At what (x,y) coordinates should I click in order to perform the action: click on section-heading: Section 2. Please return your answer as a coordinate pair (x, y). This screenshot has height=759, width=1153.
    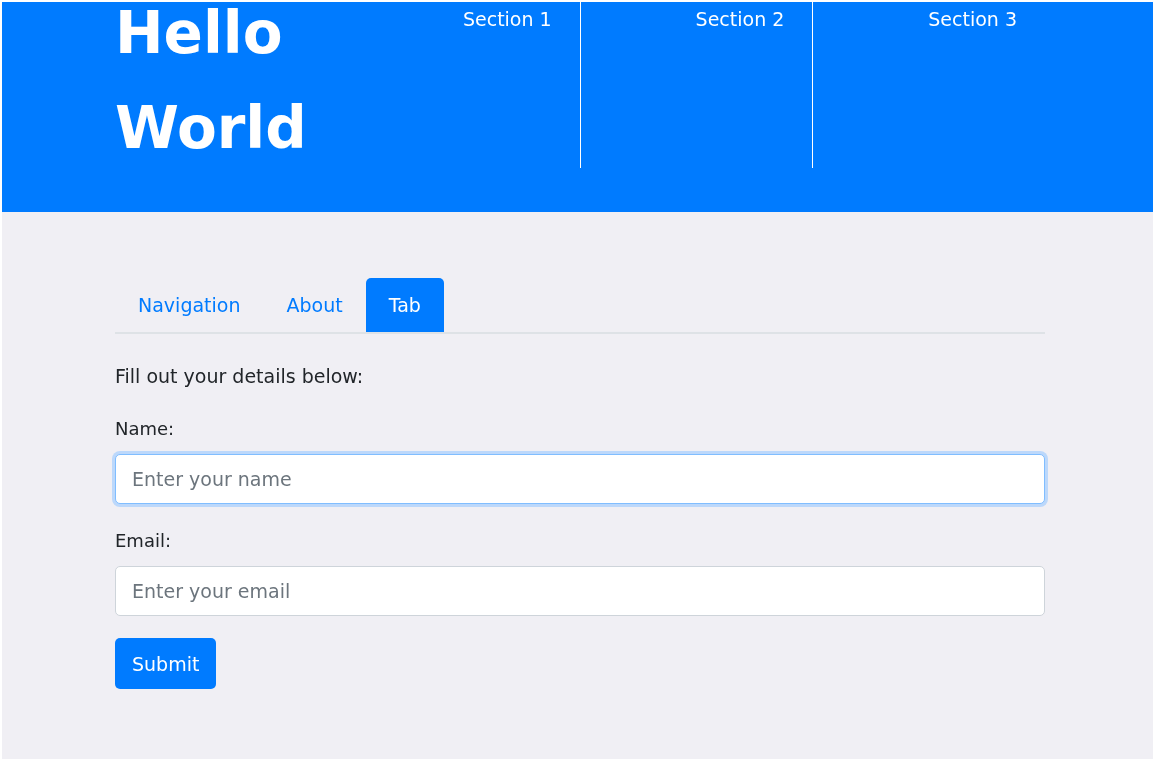
    Looking at the image, I should click on (740, 19).